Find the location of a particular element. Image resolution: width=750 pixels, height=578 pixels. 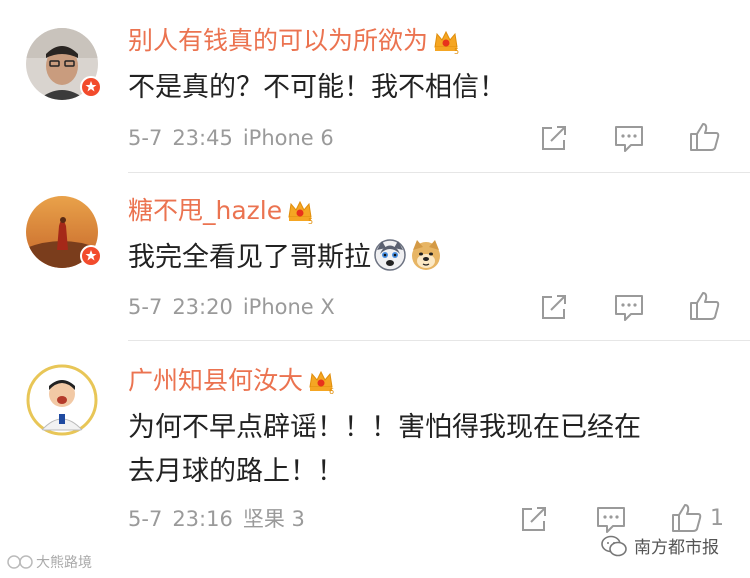

username: 广州知县何汝大 6 is located at coordinates (231, 384).